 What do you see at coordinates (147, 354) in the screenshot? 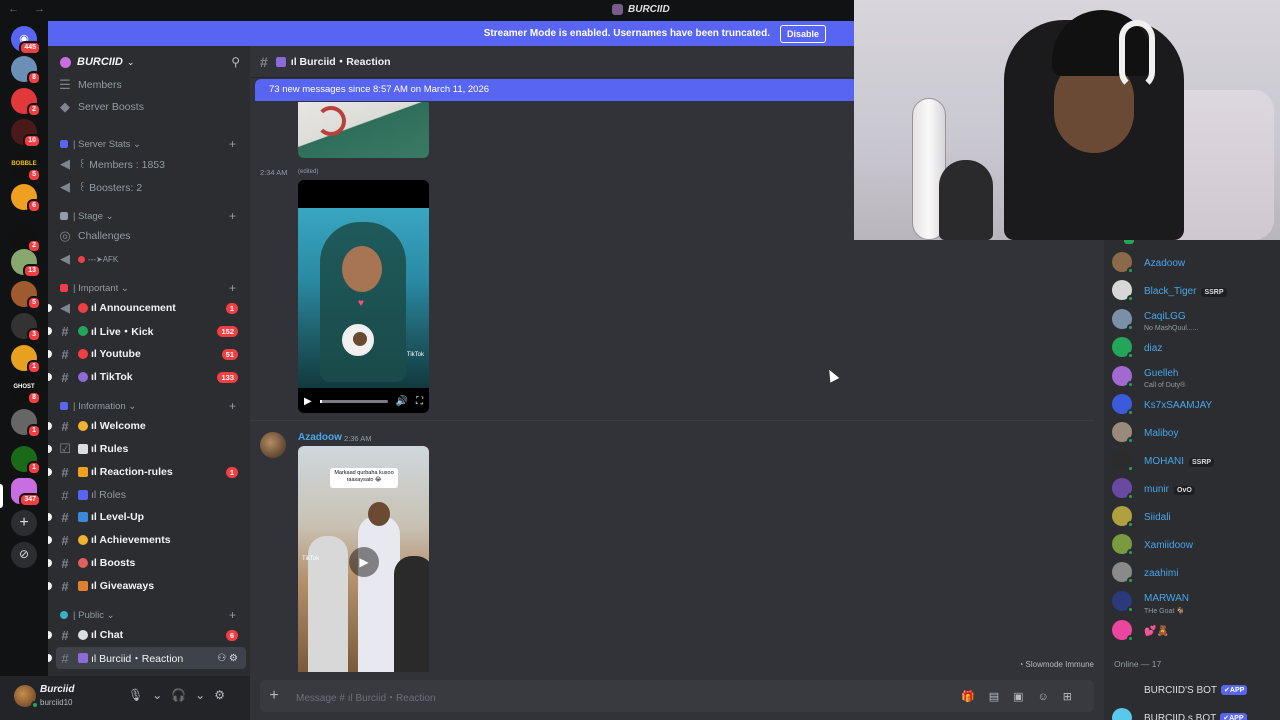
I see `channel-youtube: # ıl Youtube 51` at bounding box center [147, 354].